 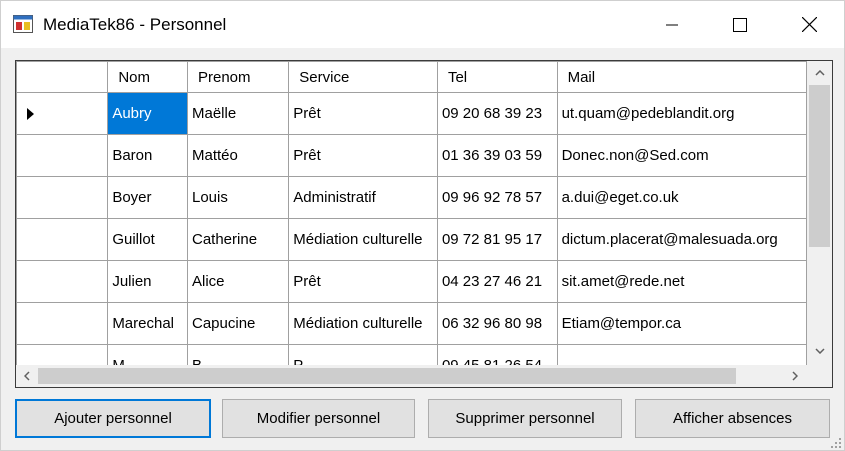 What do you see at coordinates (497, 281) in the screenshot?
I see `cell-tel: 04 23 27 46 21` at bounding box center [497, 281].